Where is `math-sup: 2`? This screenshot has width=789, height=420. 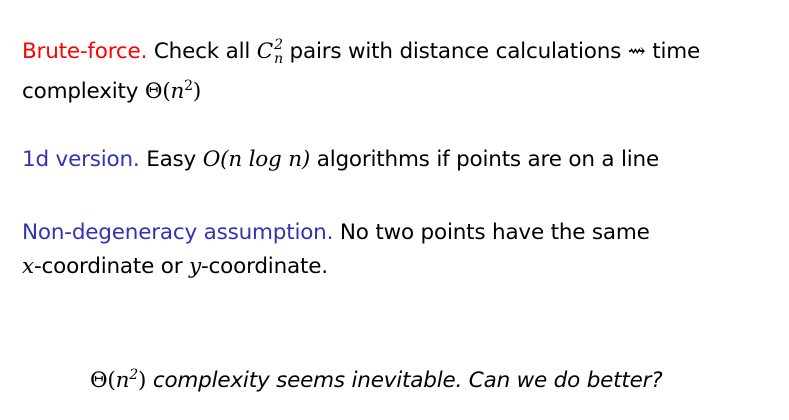
math-sup: 2 is located at coordinates (278, 45).